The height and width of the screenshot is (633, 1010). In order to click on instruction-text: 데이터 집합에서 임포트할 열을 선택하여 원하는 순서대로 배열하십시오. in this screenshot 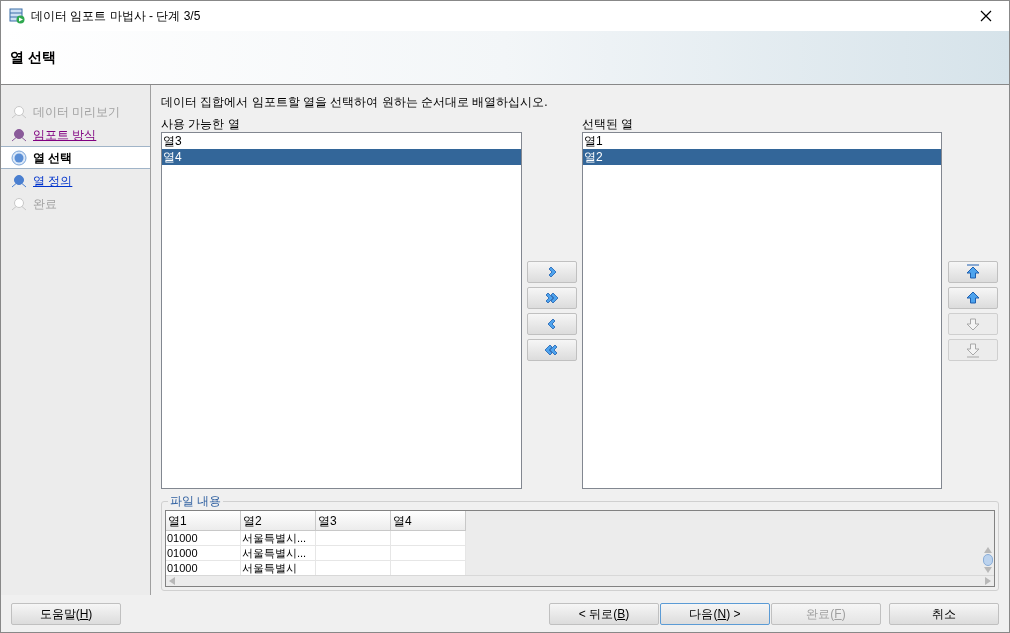, I will do `click(355, 102)`.